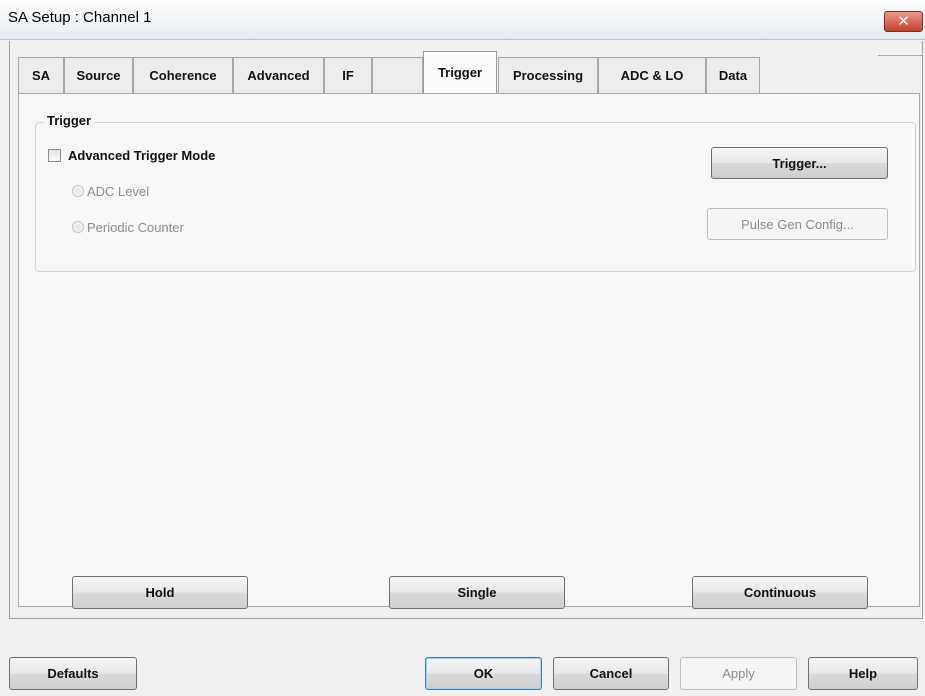  I want to click on hold-button: Hold, so click(160, 592).